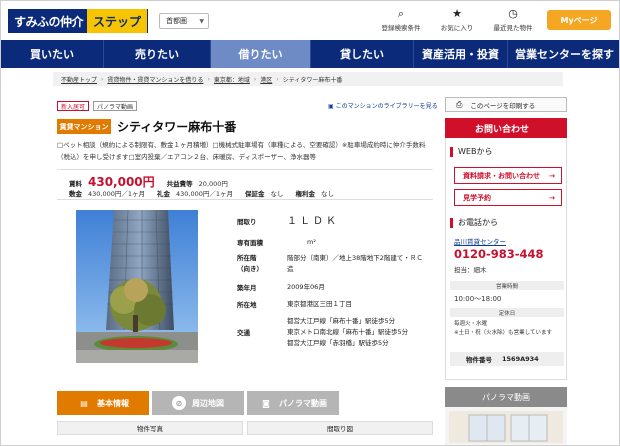  I want to click on printer-icon: ⎙, so click(459, 104).